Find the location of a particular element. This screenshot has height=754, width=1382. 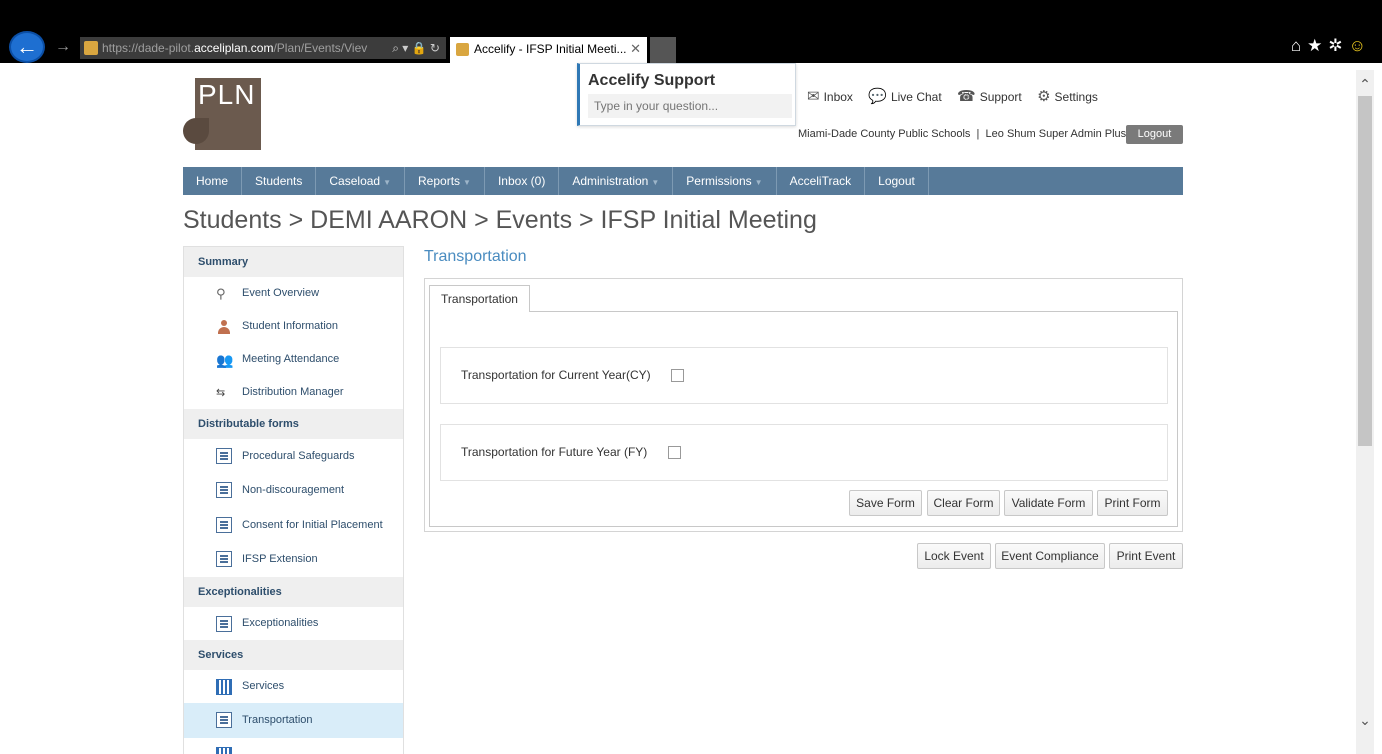

address-tools-icons: ⌕ ▾ 🔒 ↻ is located at coordinates (416, 48).